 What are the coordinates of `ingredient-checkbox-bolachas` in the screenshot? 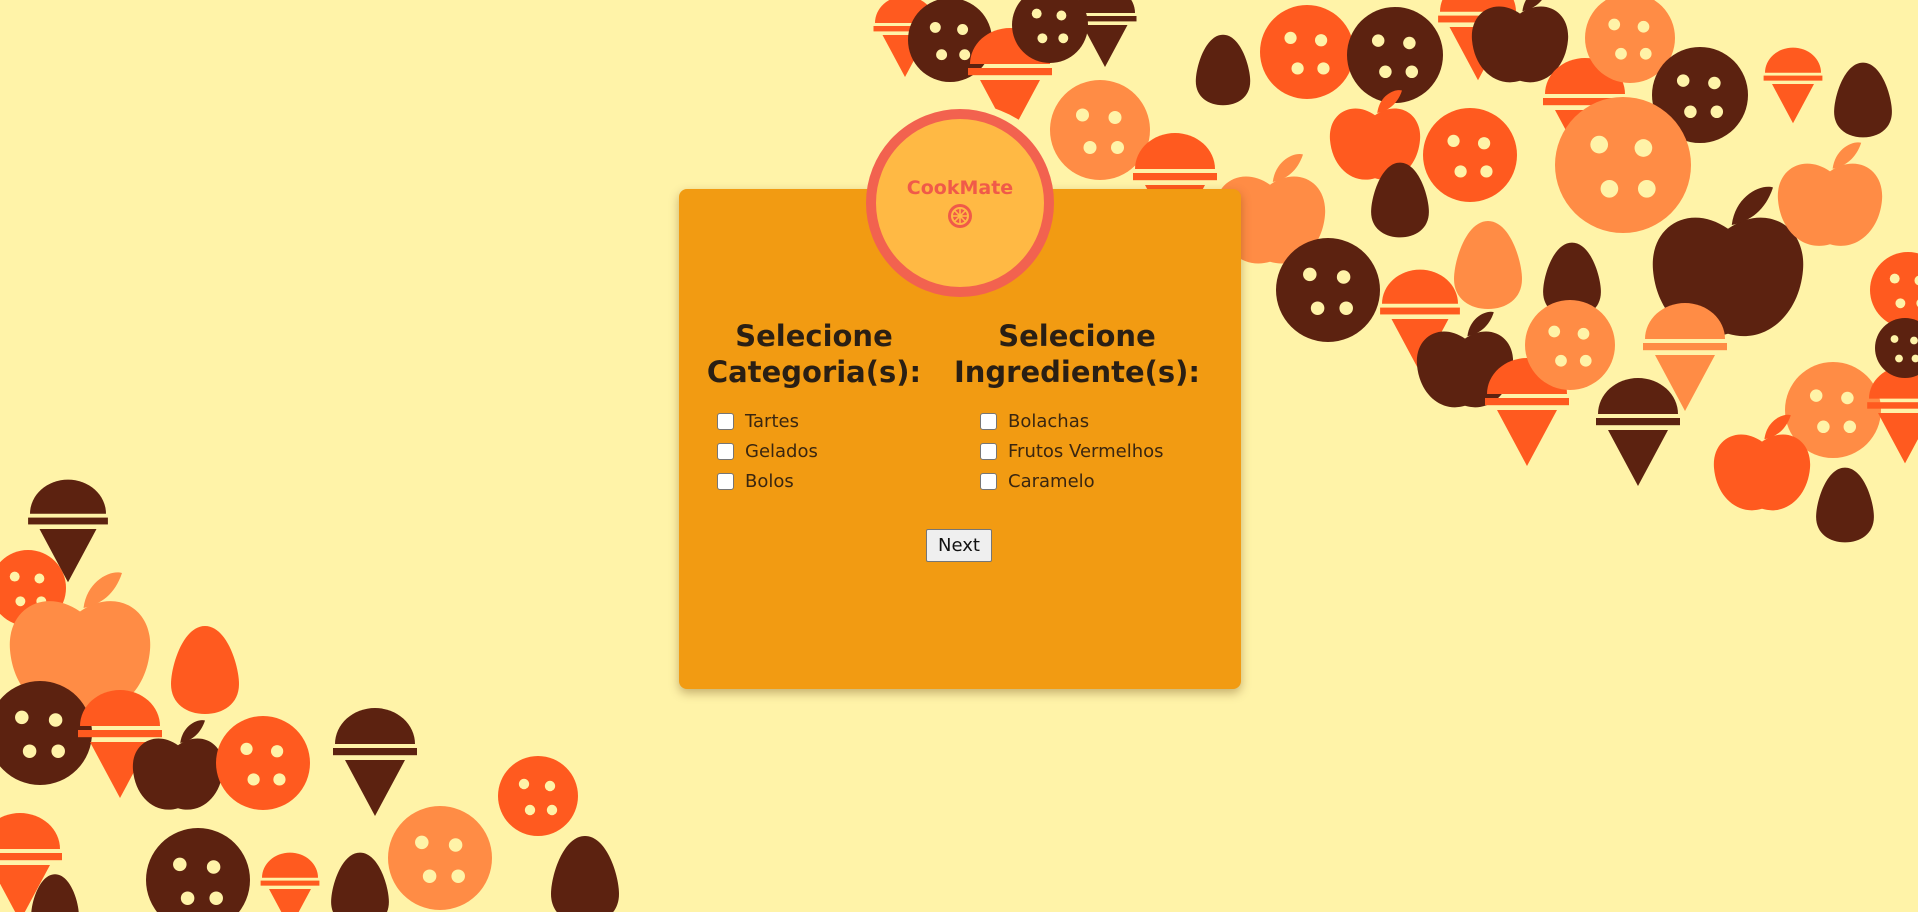 It's located at (988, 421).